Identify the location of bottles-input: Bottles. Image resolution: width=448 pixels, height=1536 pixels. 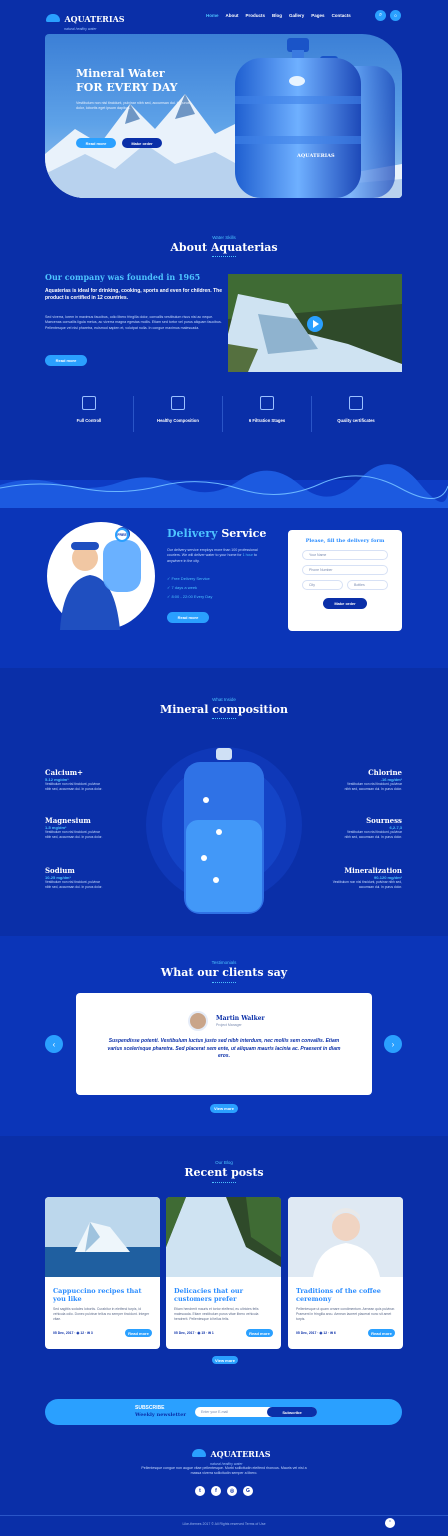
(367, 585).